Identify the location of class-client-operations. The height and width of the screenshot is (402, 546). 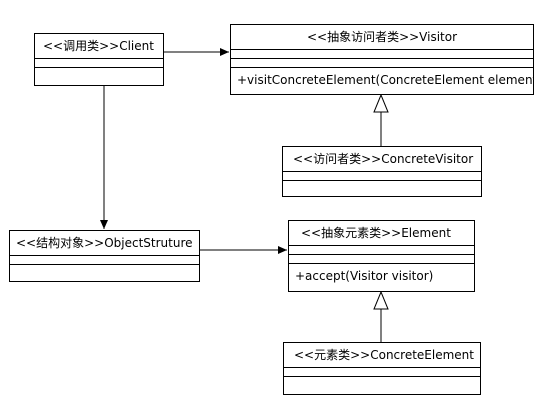
(99, 72).